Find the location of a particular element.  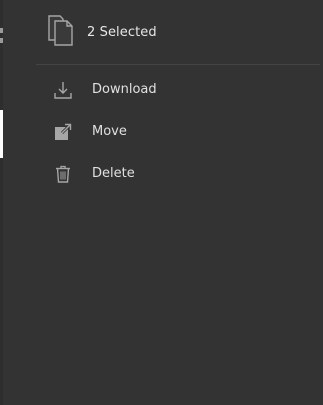

delete-label: Delete is located at coordinates (113, 173).